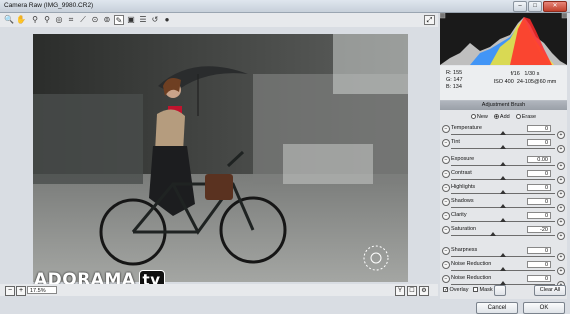 The width and height of the screenshot is (570, 314). I want to click on radio-add-icon, so click(496, 116).